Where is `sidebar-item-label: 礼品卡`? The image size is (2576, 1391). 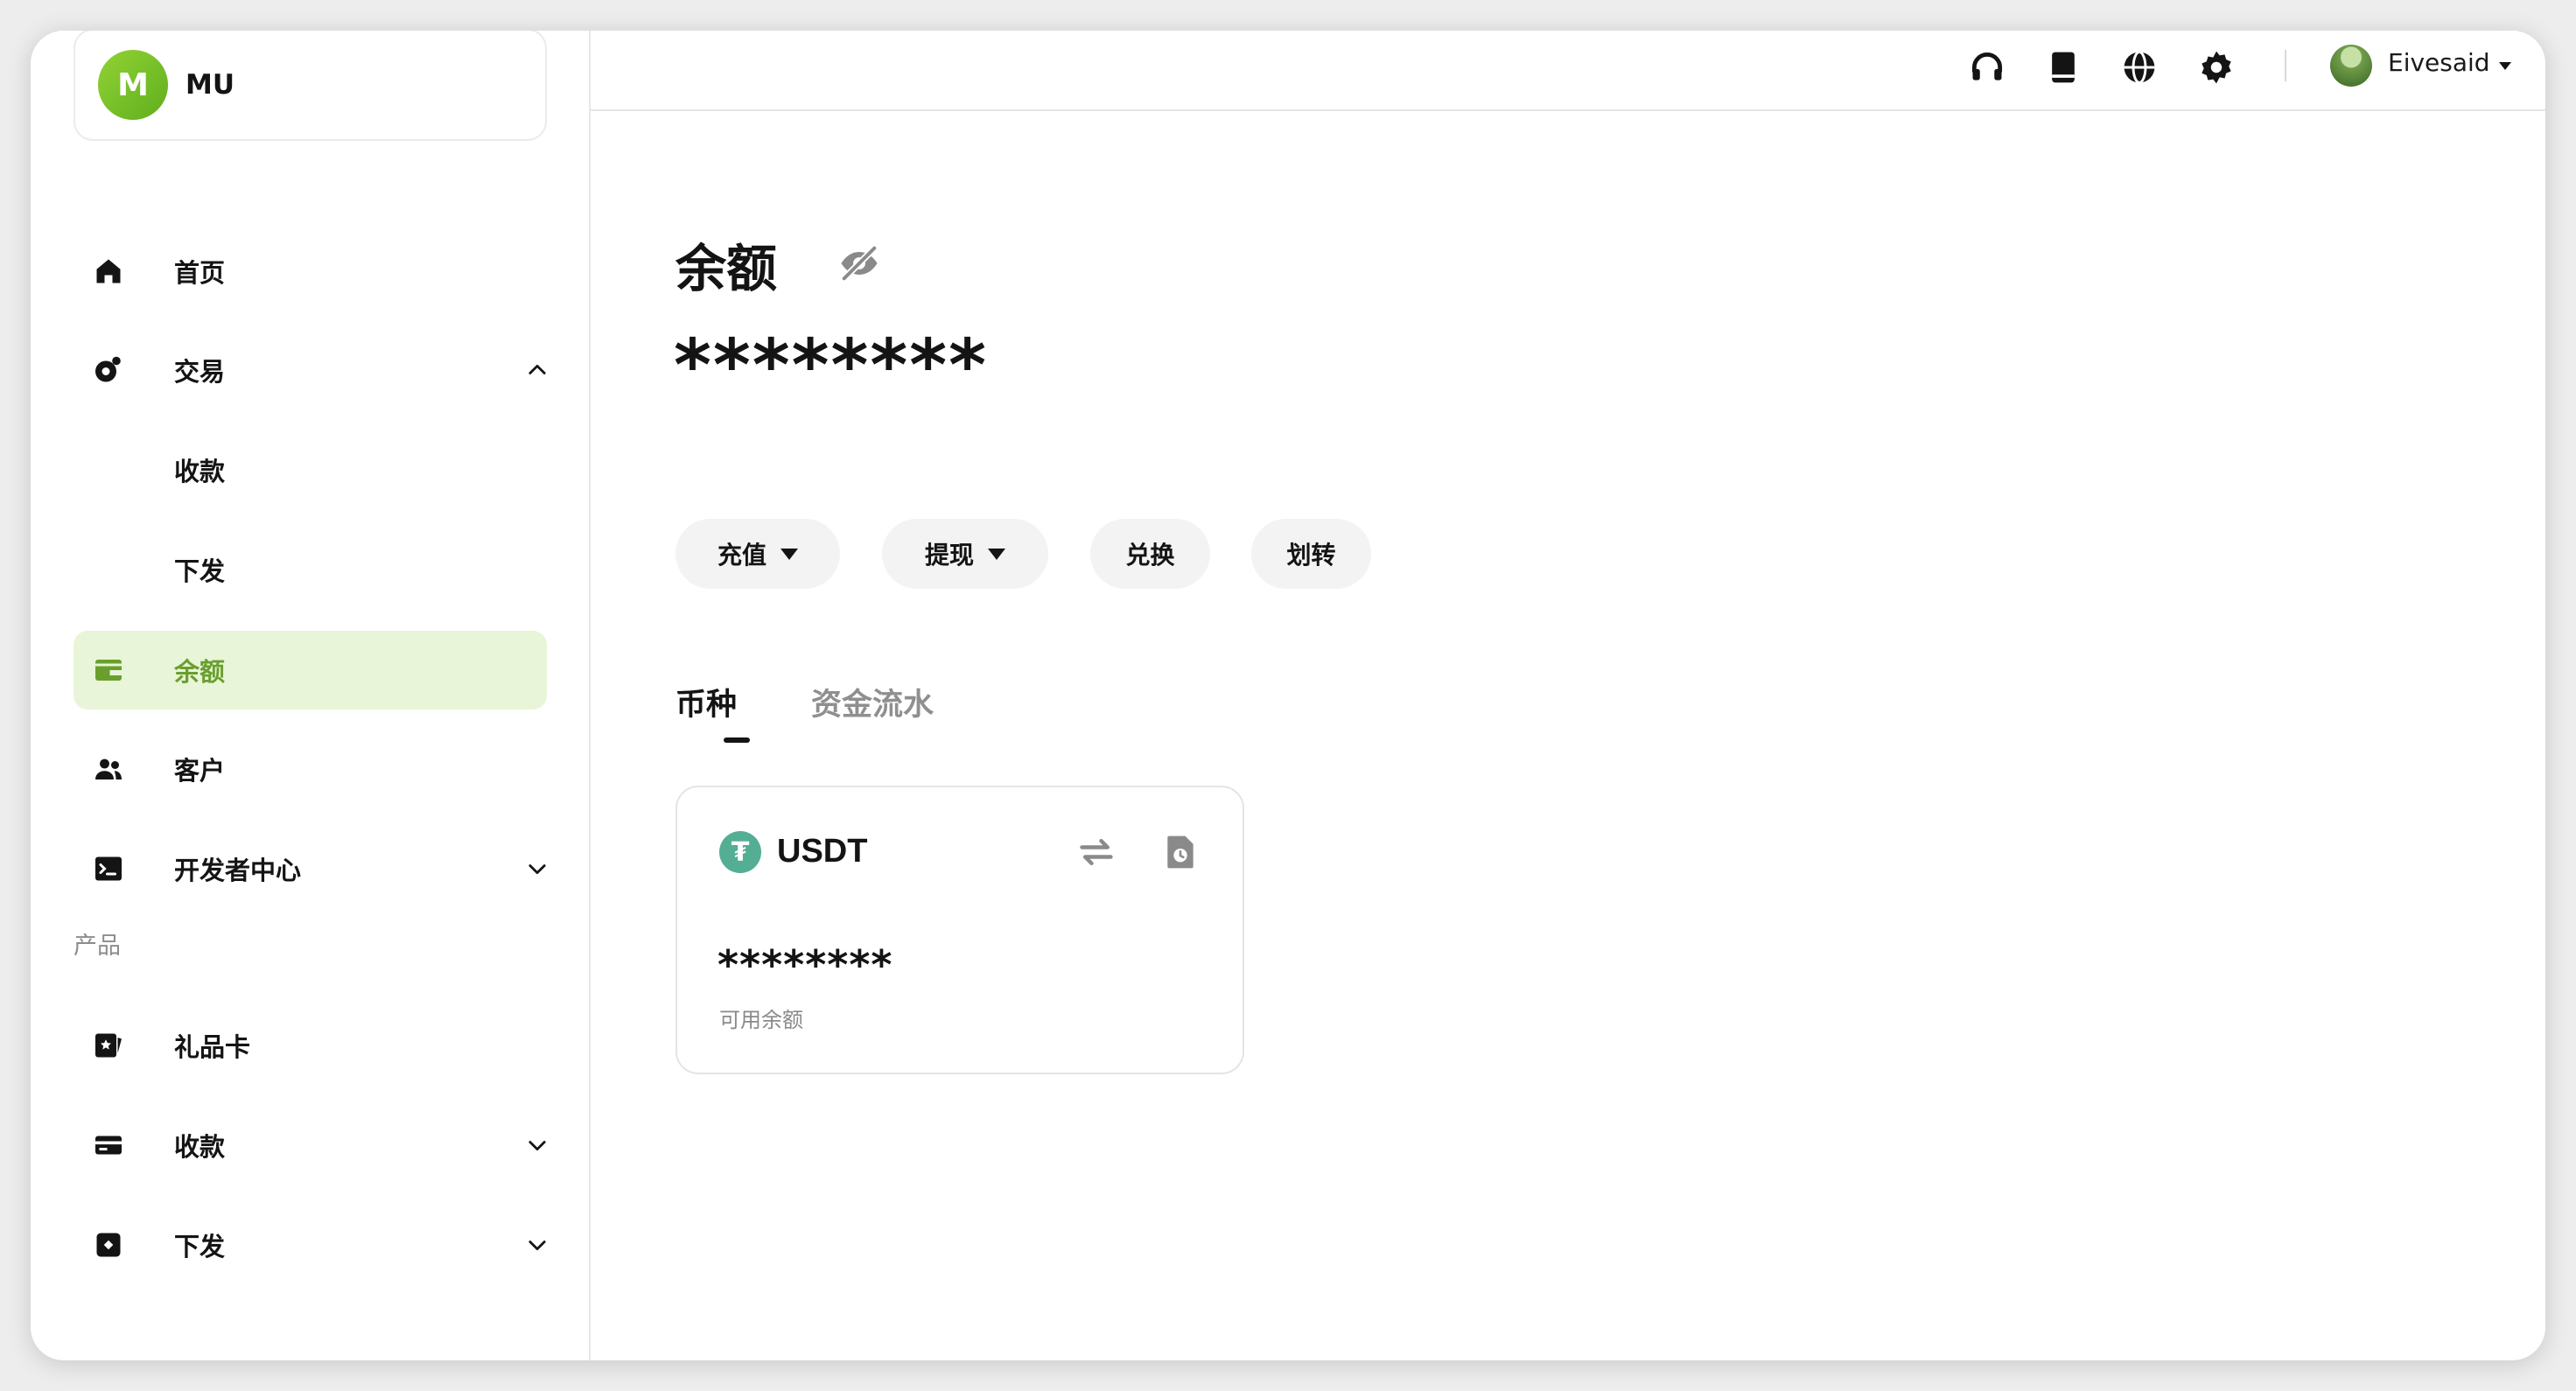
sidebar-item-label: 礼品卡 is located at coordinates (212, 1047).